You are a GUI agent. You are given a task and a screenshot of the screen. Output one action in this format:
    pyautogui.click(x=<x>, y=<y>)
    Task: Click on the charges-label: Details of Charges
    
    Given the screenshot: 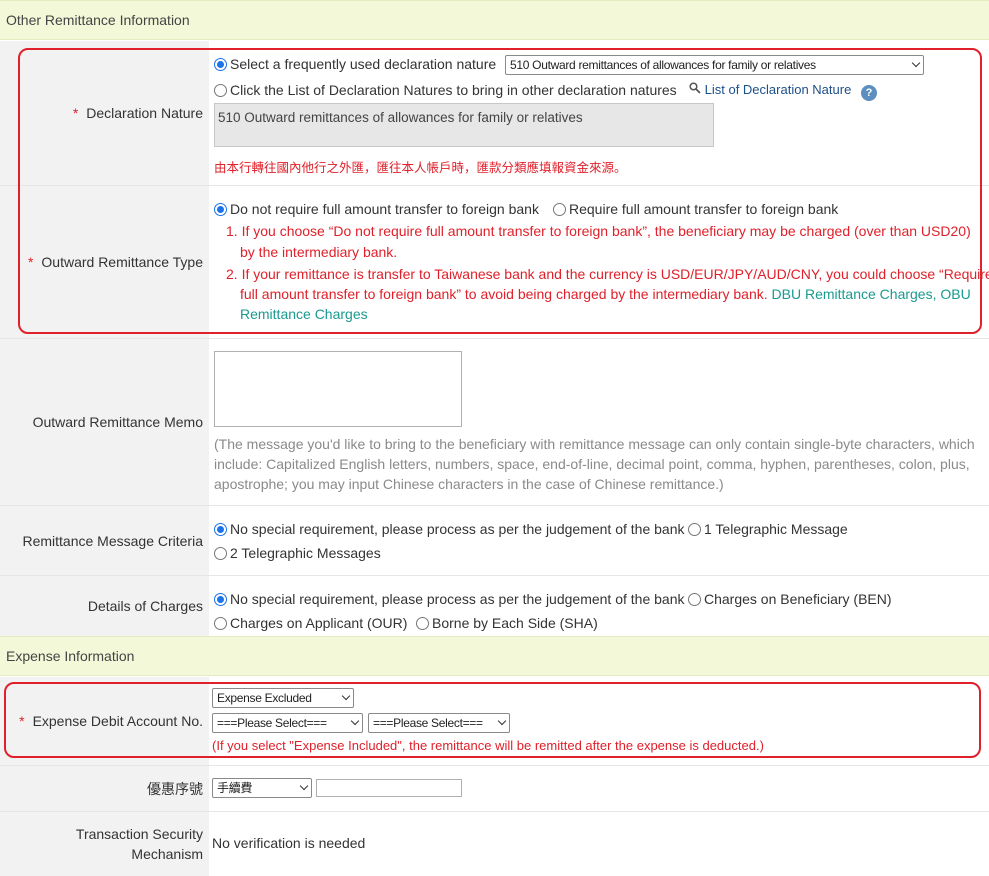 What is the action you would take?
    pyautogui.click(x=104, y=606)
    